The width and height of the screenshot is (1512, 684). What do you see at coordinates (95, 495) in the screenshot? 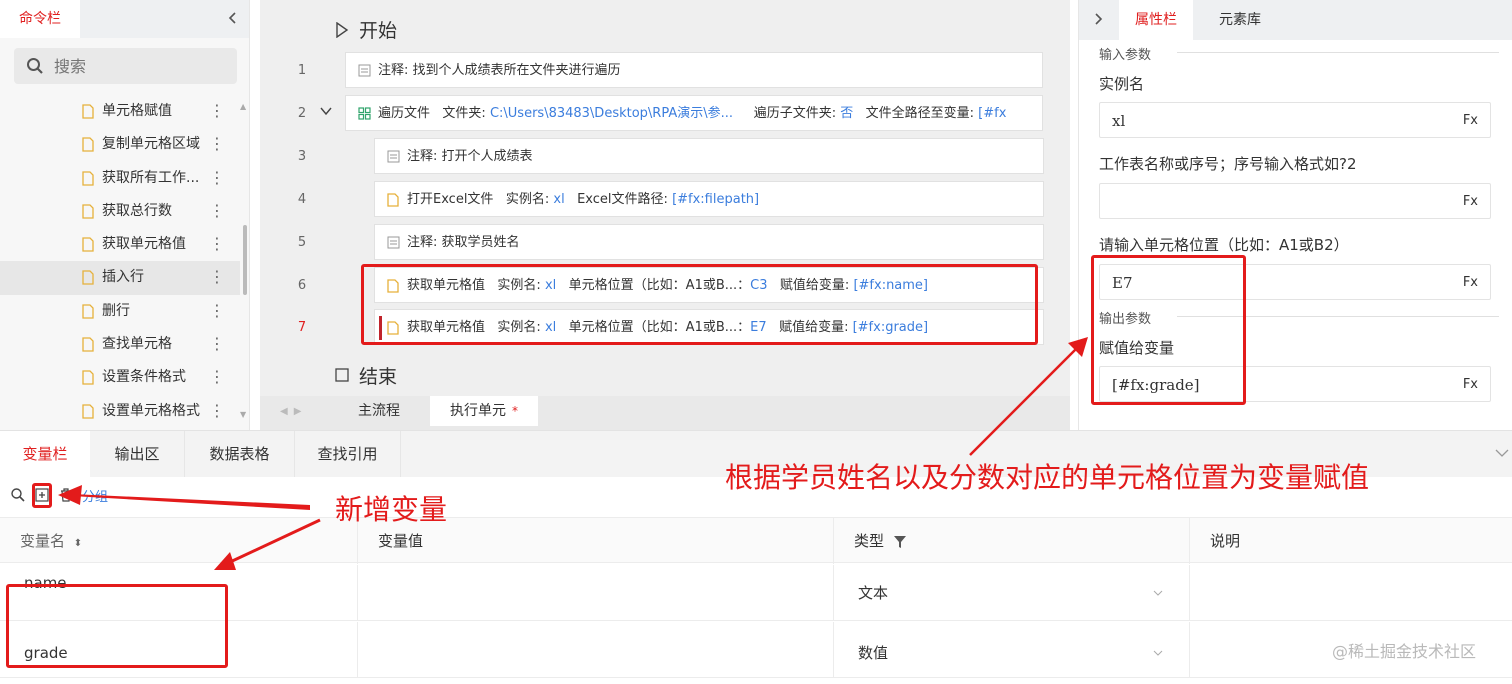
I see `group-button: 分组` at bounding box center [95, 495].